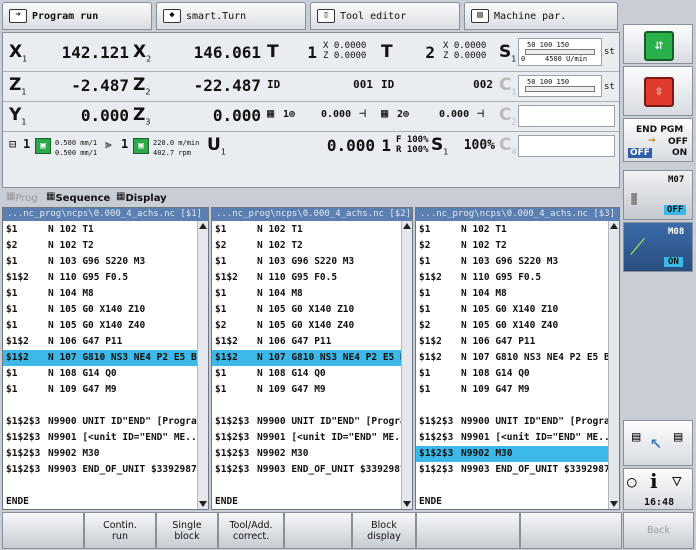 The height and width of the screenshot is (550, 696). I want to click on nc-block-text: N 102 T2, so click(484, 245).